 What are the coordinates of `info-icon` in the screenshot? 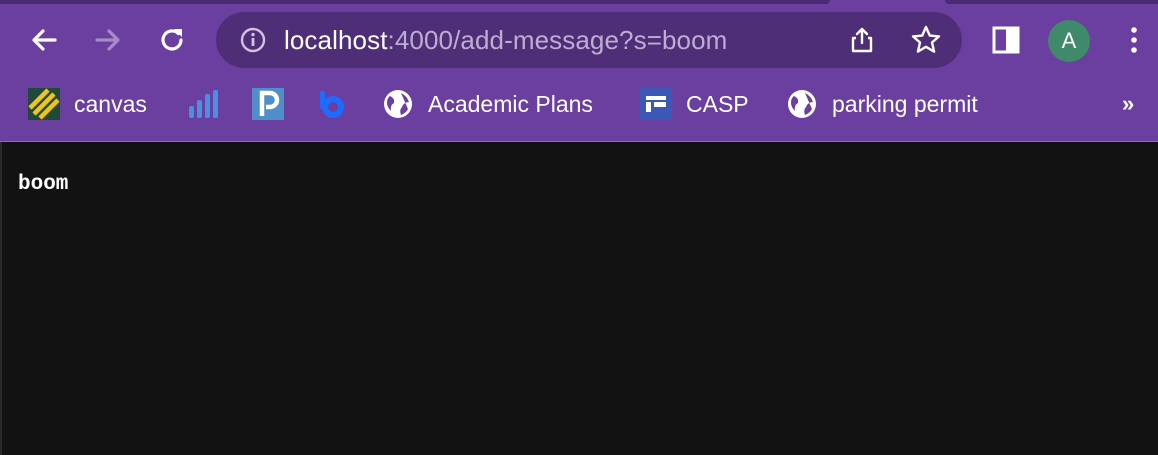 It's located at (253, 40).